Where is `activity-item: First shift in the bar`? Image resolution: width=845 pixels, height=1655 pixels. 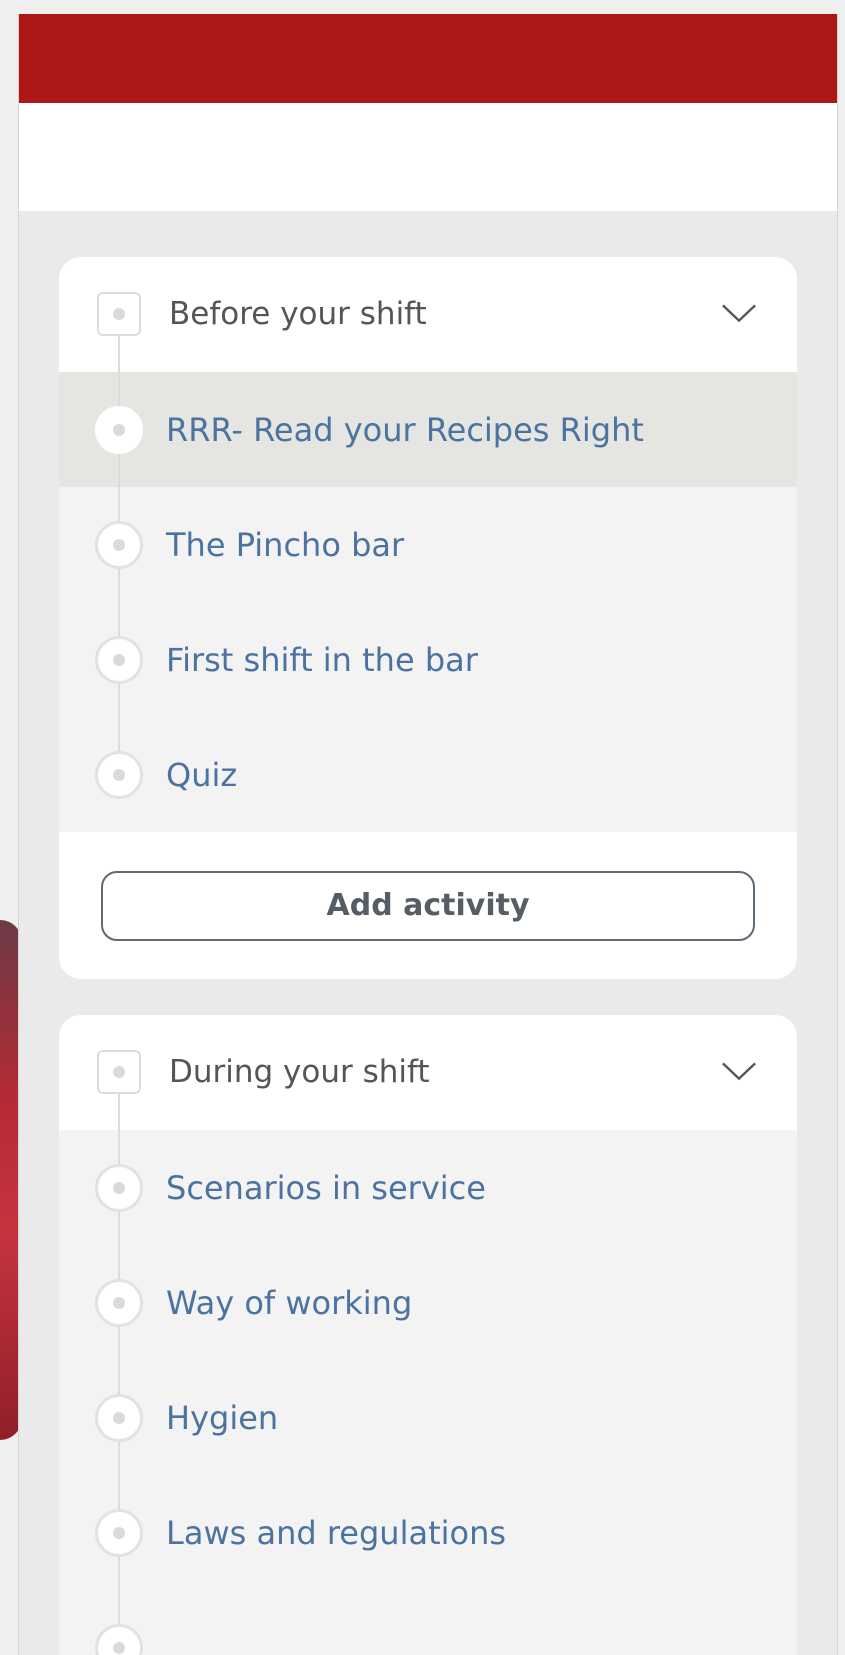
activity-item: First shift in the bar is located at coordinates (428, 659).